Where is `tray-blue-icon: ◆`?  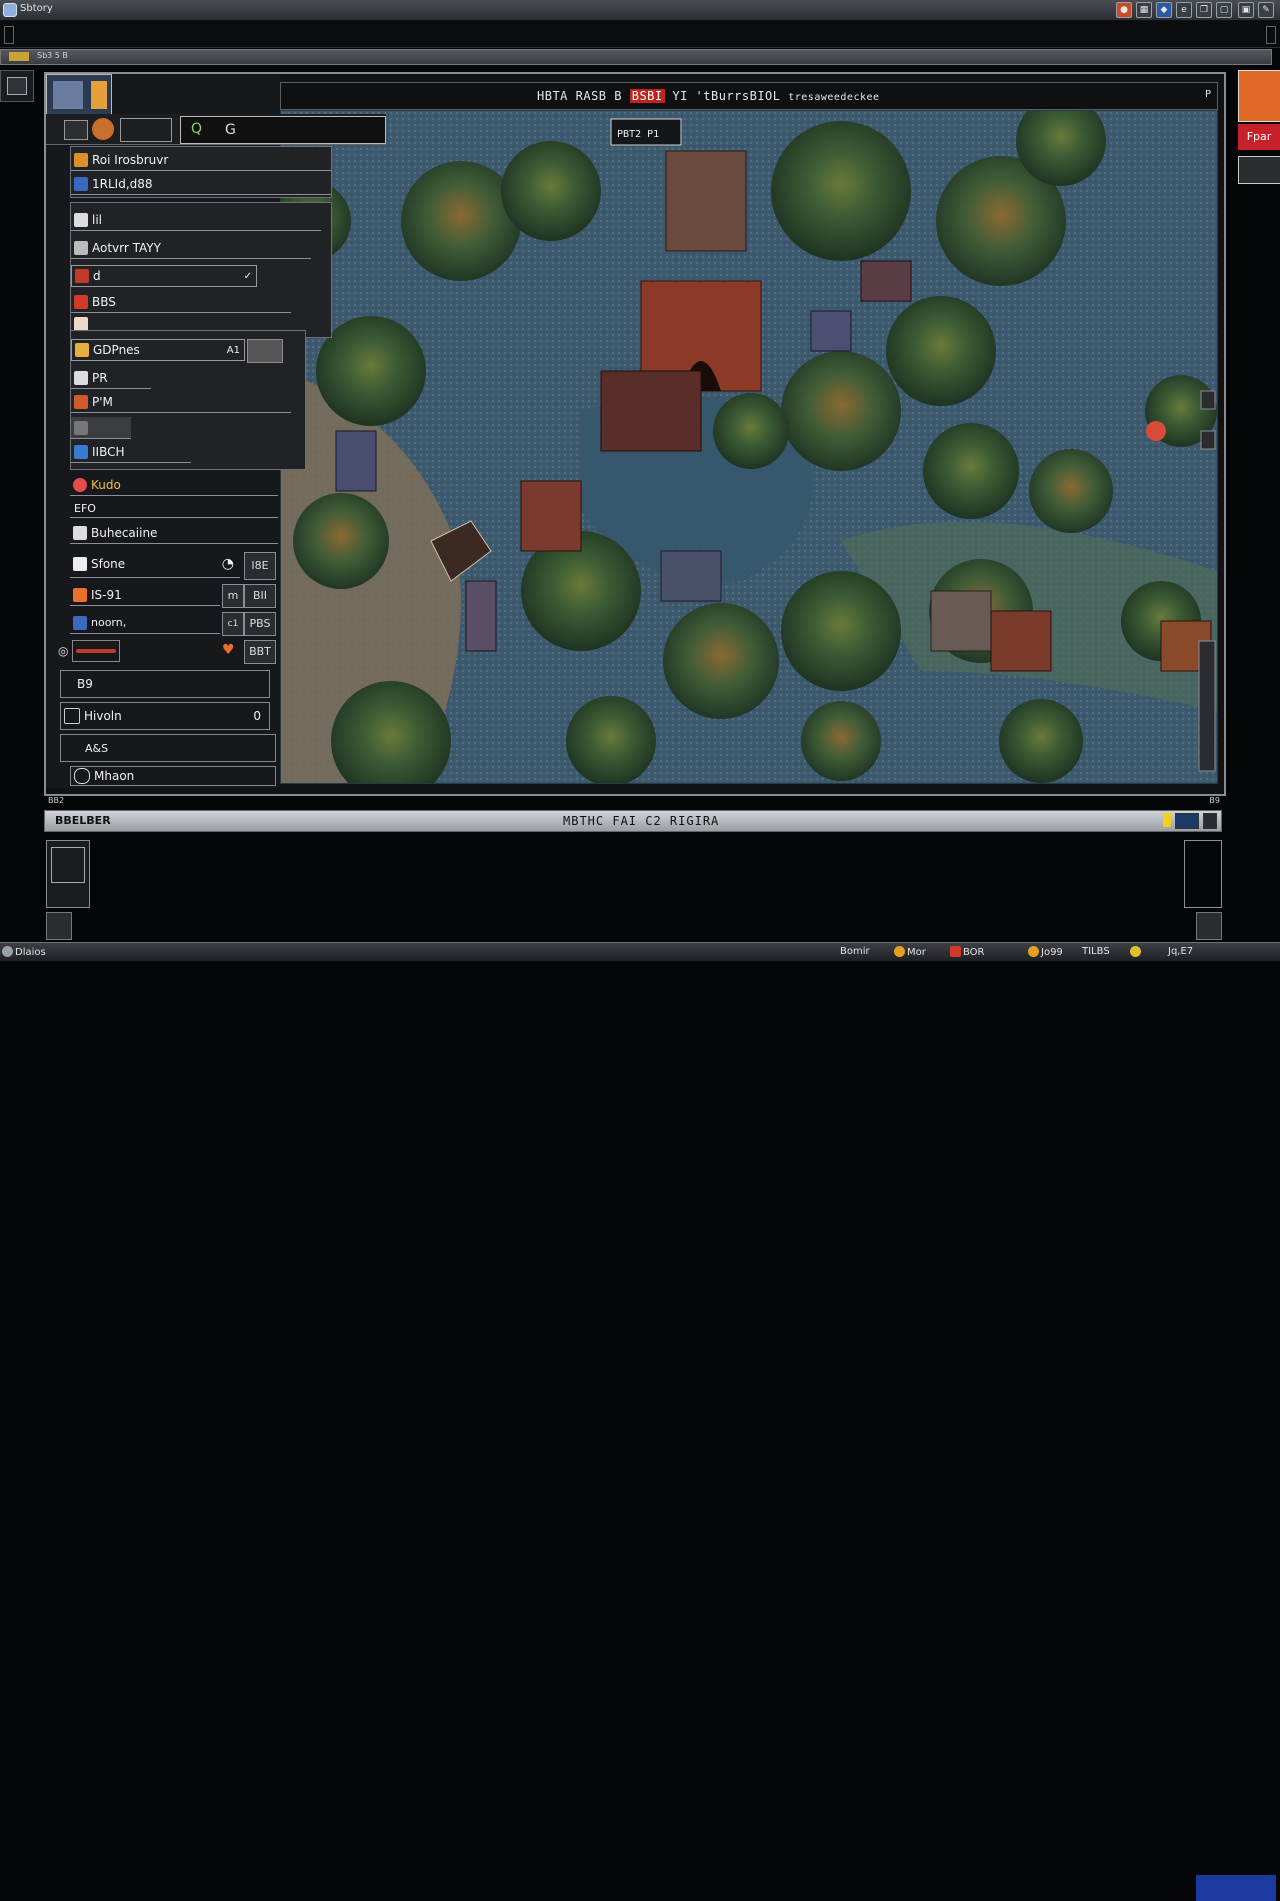 tray-blue-icon: ◆ is located at coordinates (1164, 10).